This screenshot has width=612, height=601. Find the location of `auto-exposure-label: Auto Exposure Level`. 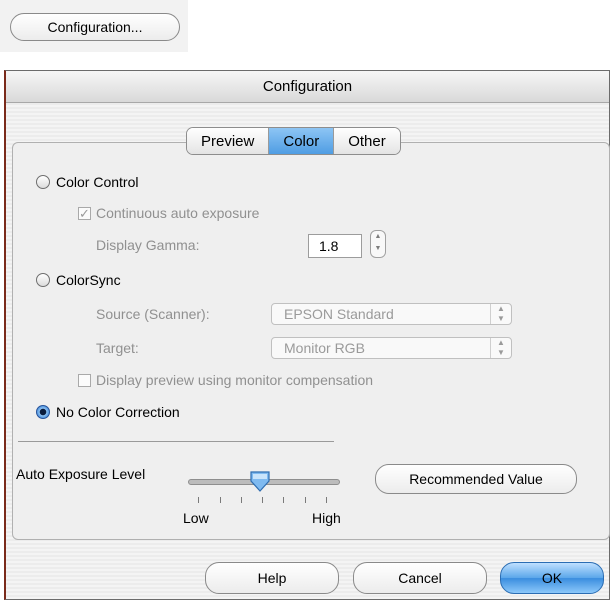

auto-exposure-label: Auto Exposure Level is located at coordinates (81, 474).